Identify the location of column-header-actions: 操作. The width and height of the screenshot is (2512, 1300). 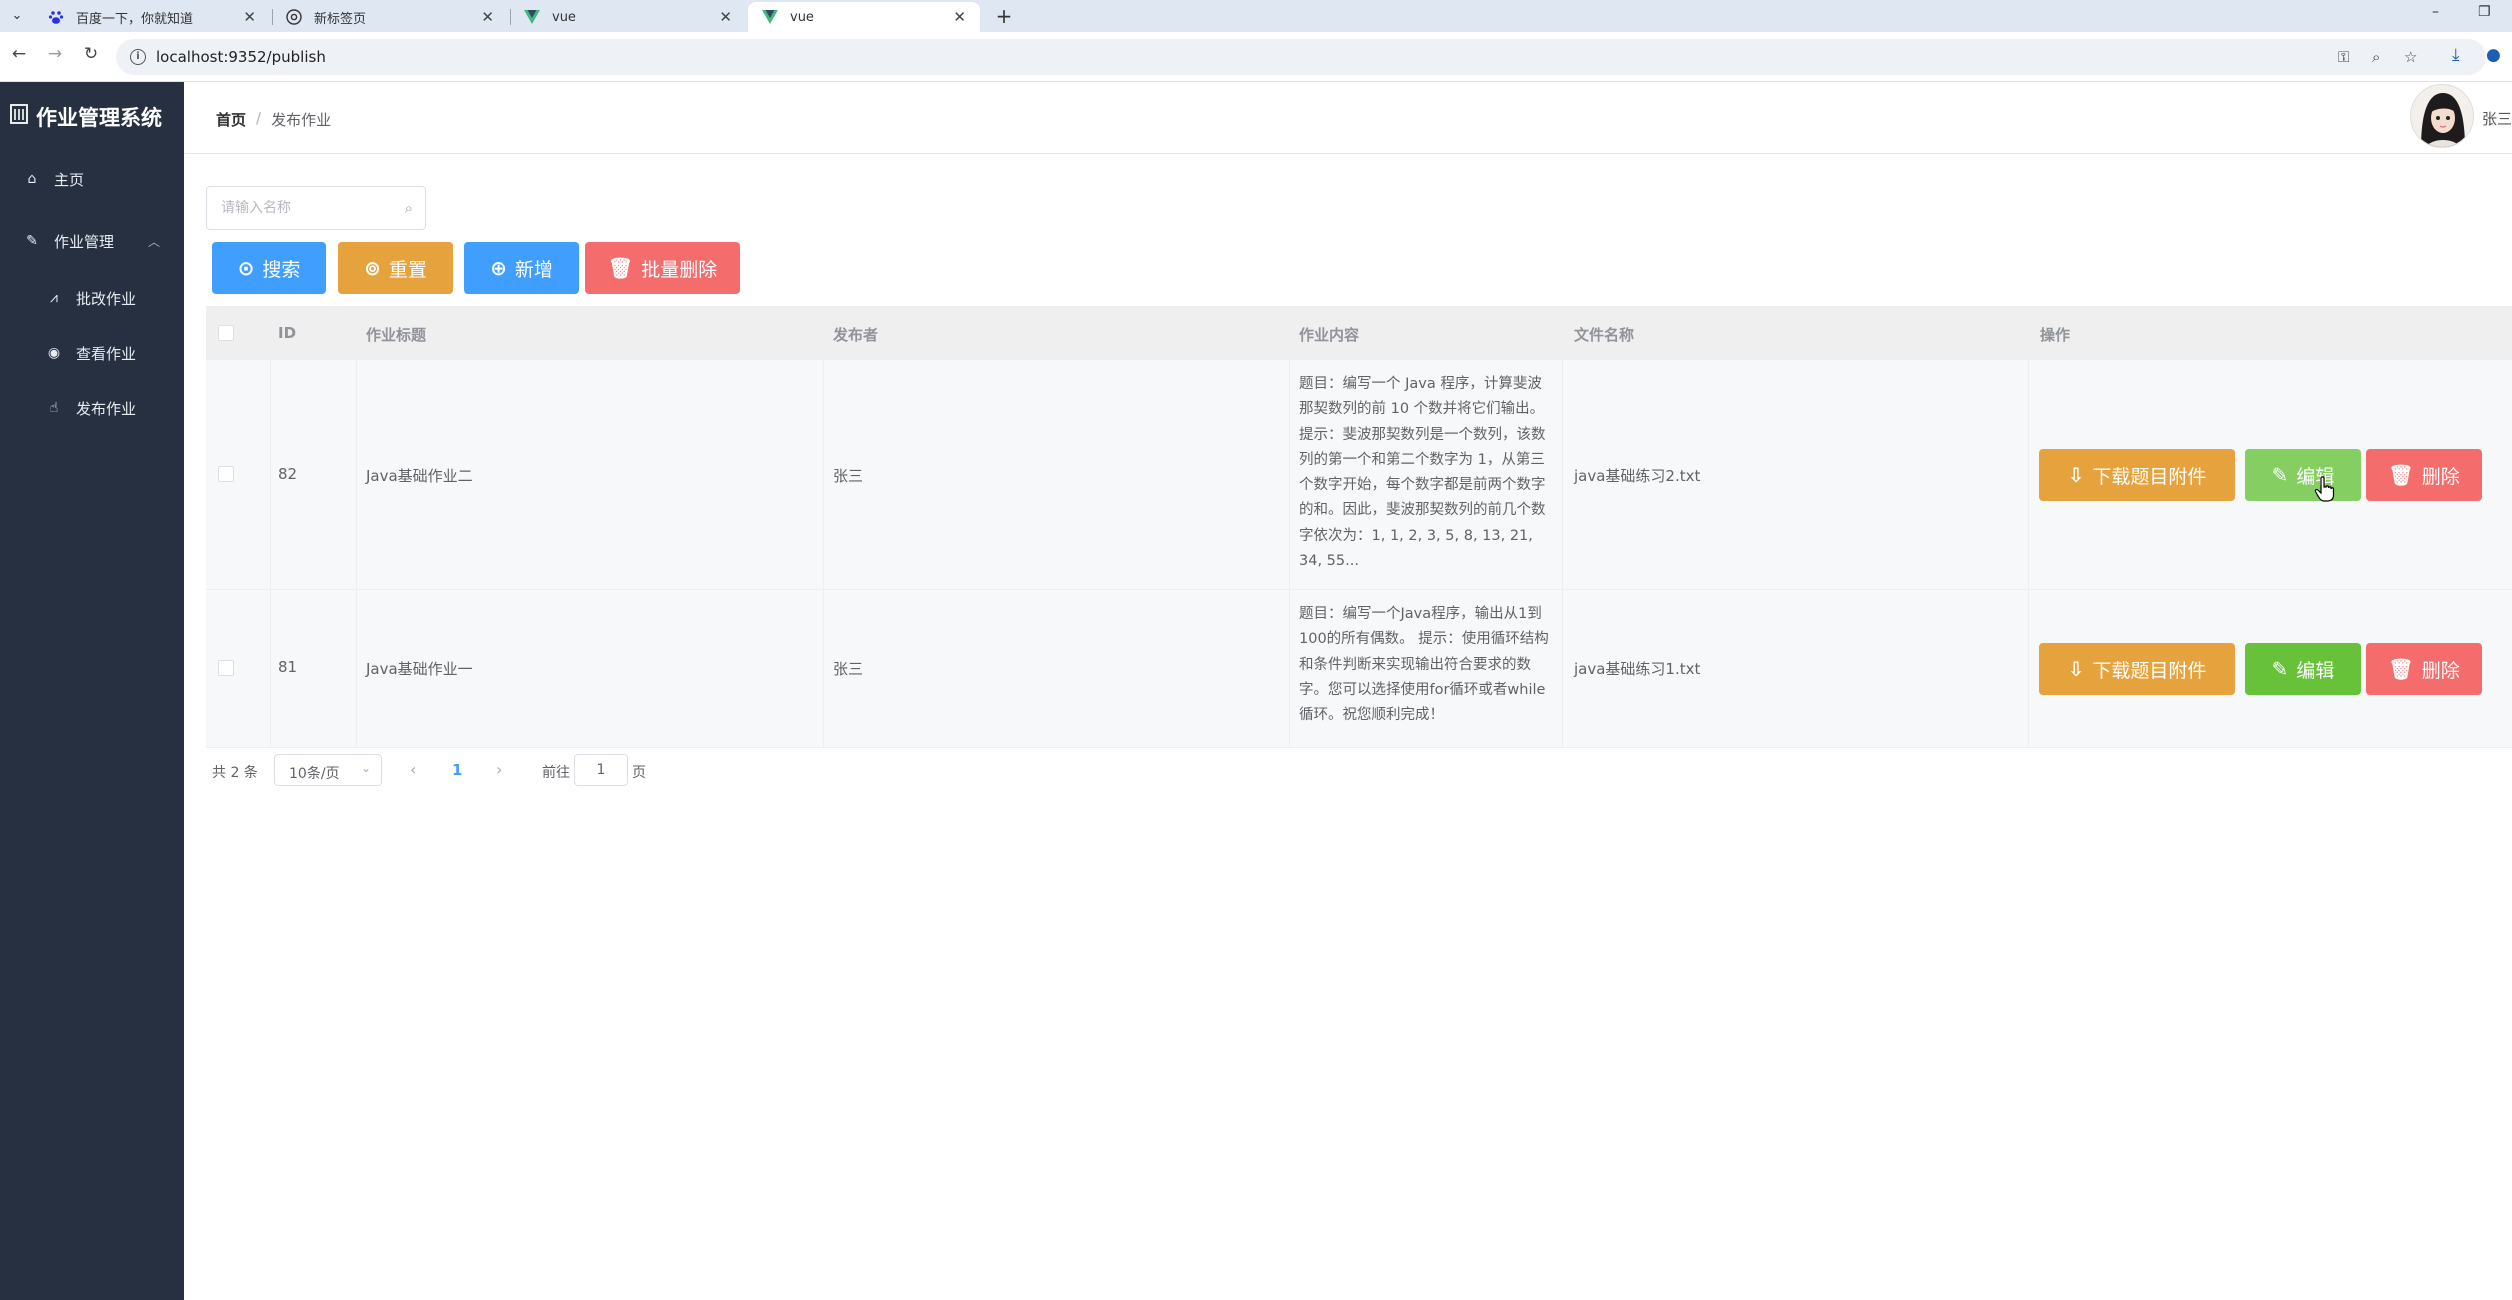
(2055, 335).